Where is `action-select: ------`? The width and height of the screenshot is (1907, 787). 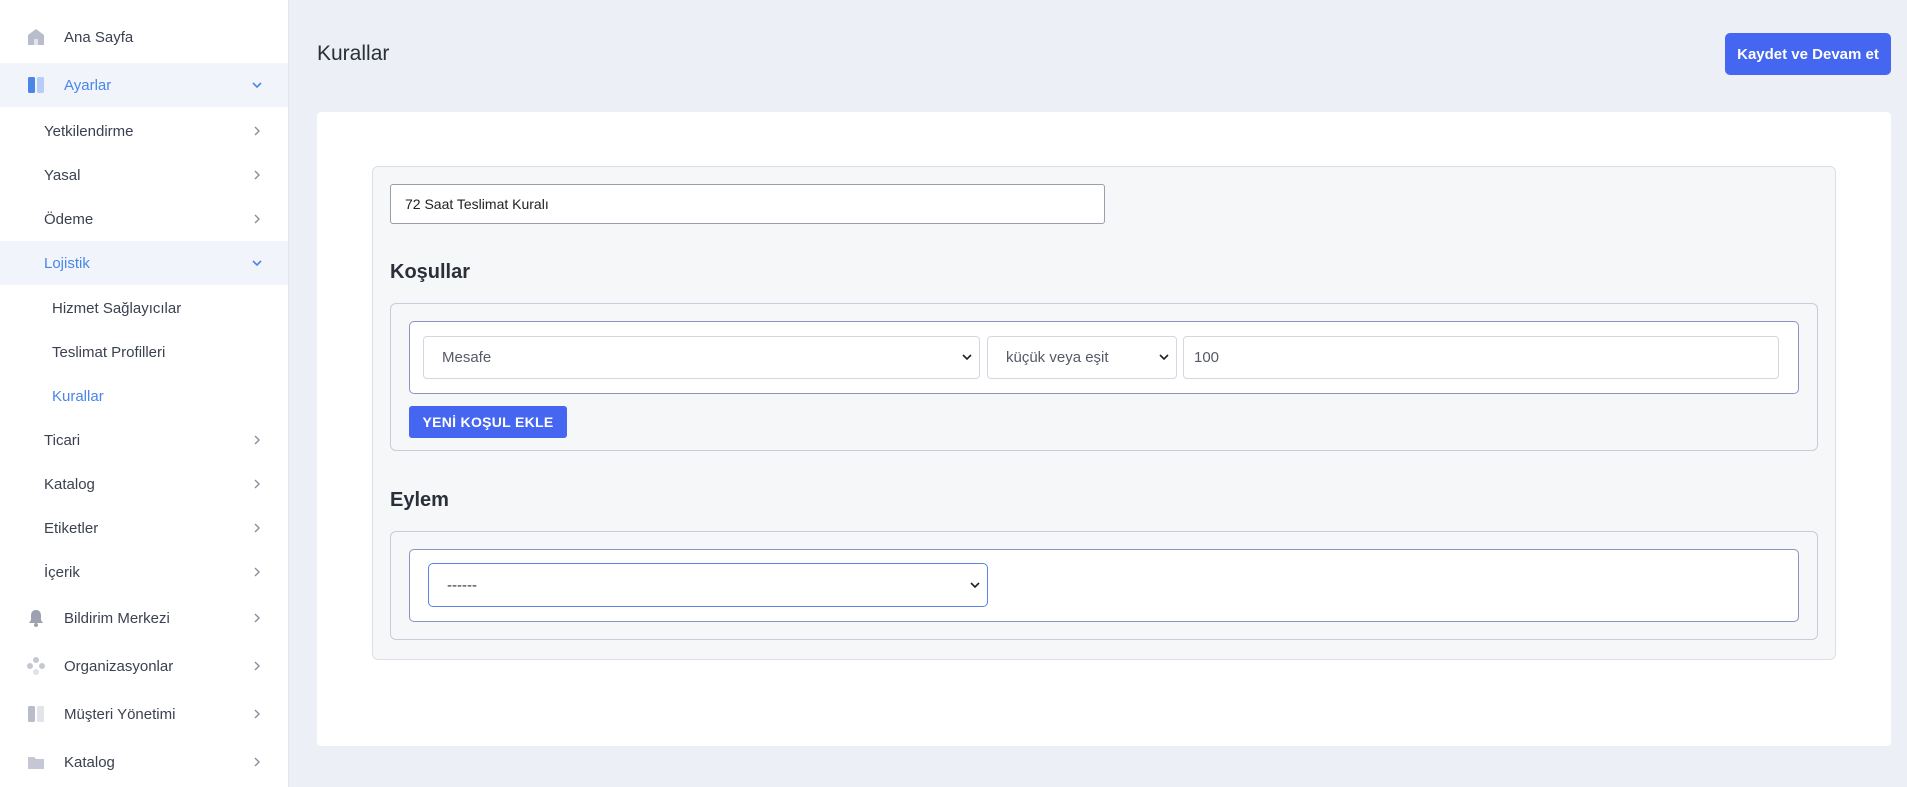
action-select: ------ is located at coordinates (708, 585).